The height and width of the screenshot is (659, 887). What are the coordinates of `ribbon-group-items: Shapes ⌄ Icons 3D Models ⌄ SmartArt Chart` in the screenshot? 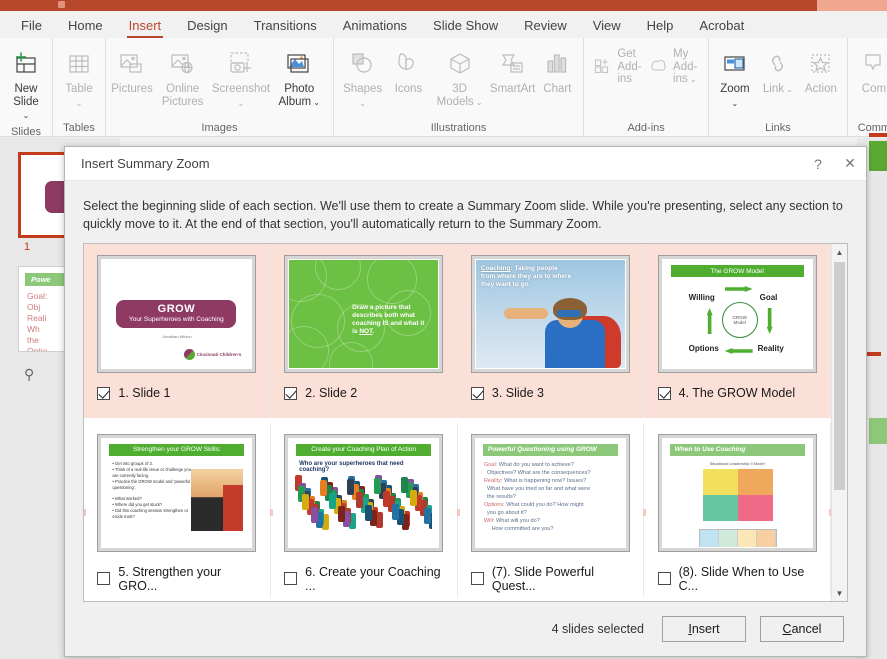 It's located at (458, 82).